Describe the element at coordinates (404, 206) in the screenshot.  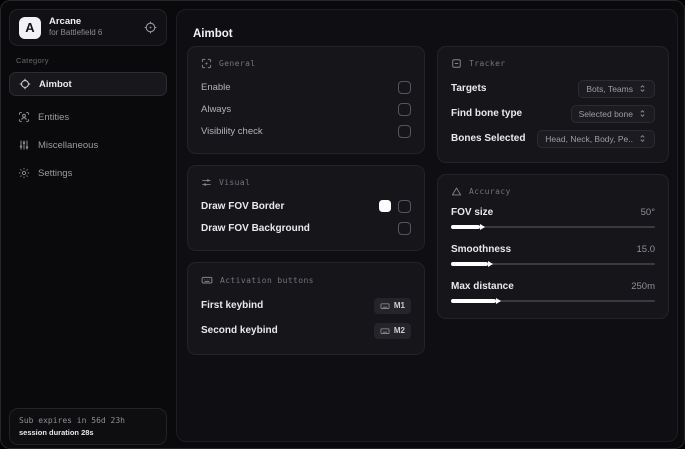
I see `draw-fov-border-checkbox` at that location.